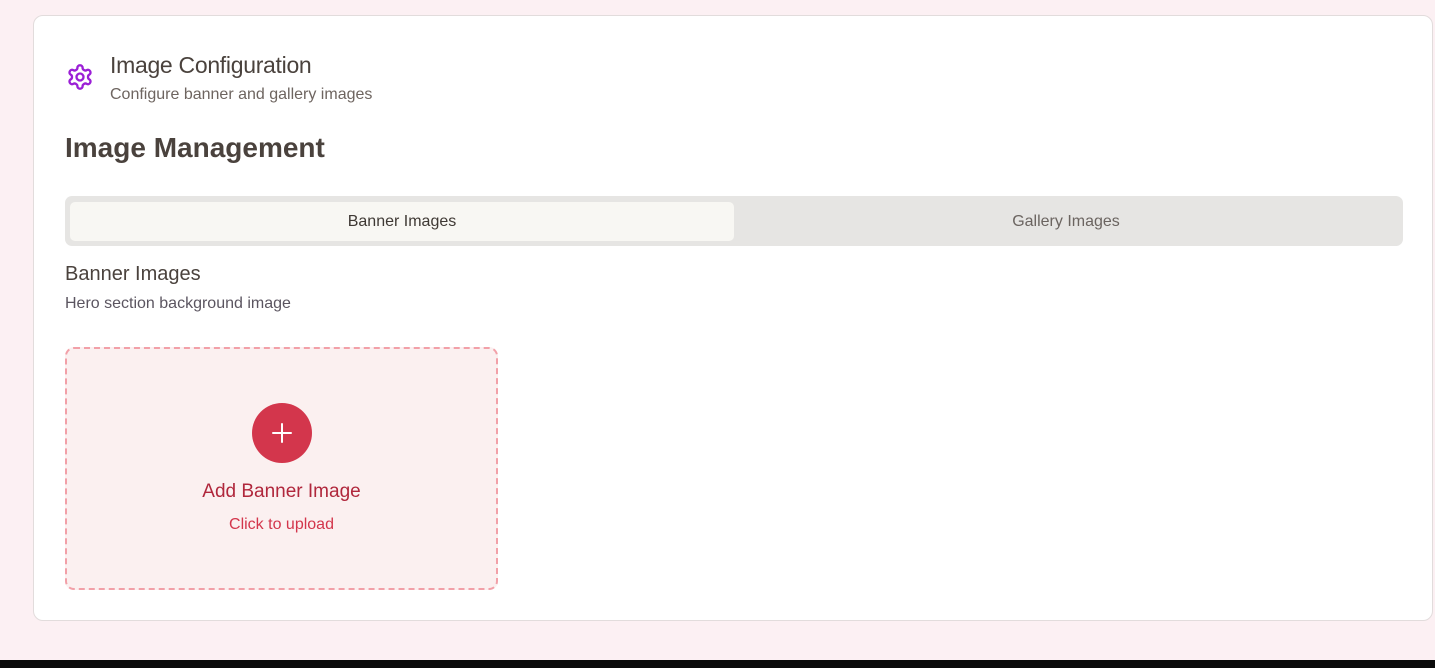  I want to click on plus-icon, so click(282, 433).